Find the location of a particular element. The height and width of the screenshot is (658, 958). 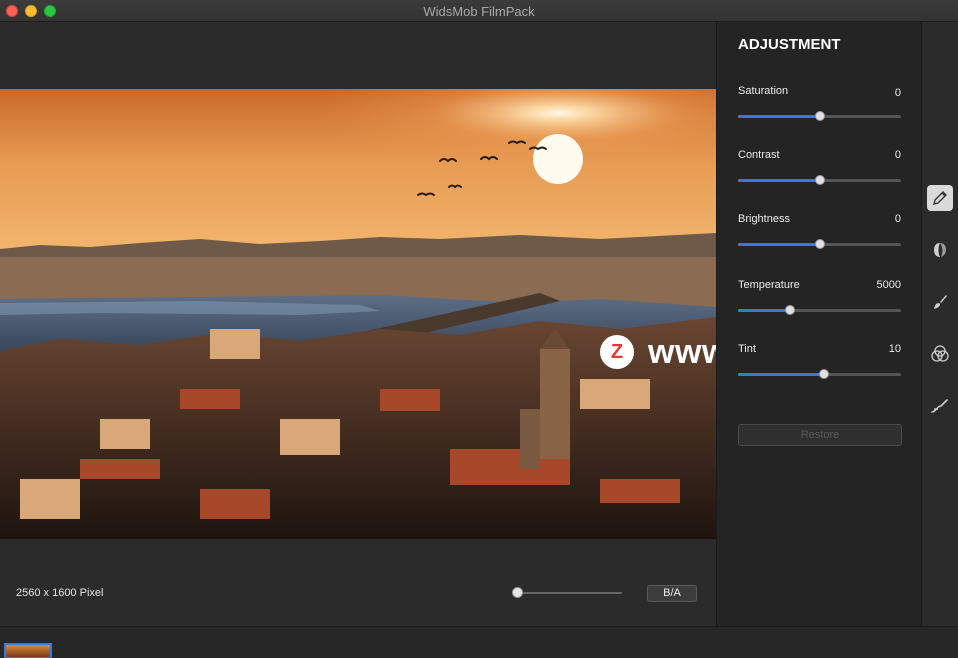

color-tool-button is located at coordinates (940, 354).